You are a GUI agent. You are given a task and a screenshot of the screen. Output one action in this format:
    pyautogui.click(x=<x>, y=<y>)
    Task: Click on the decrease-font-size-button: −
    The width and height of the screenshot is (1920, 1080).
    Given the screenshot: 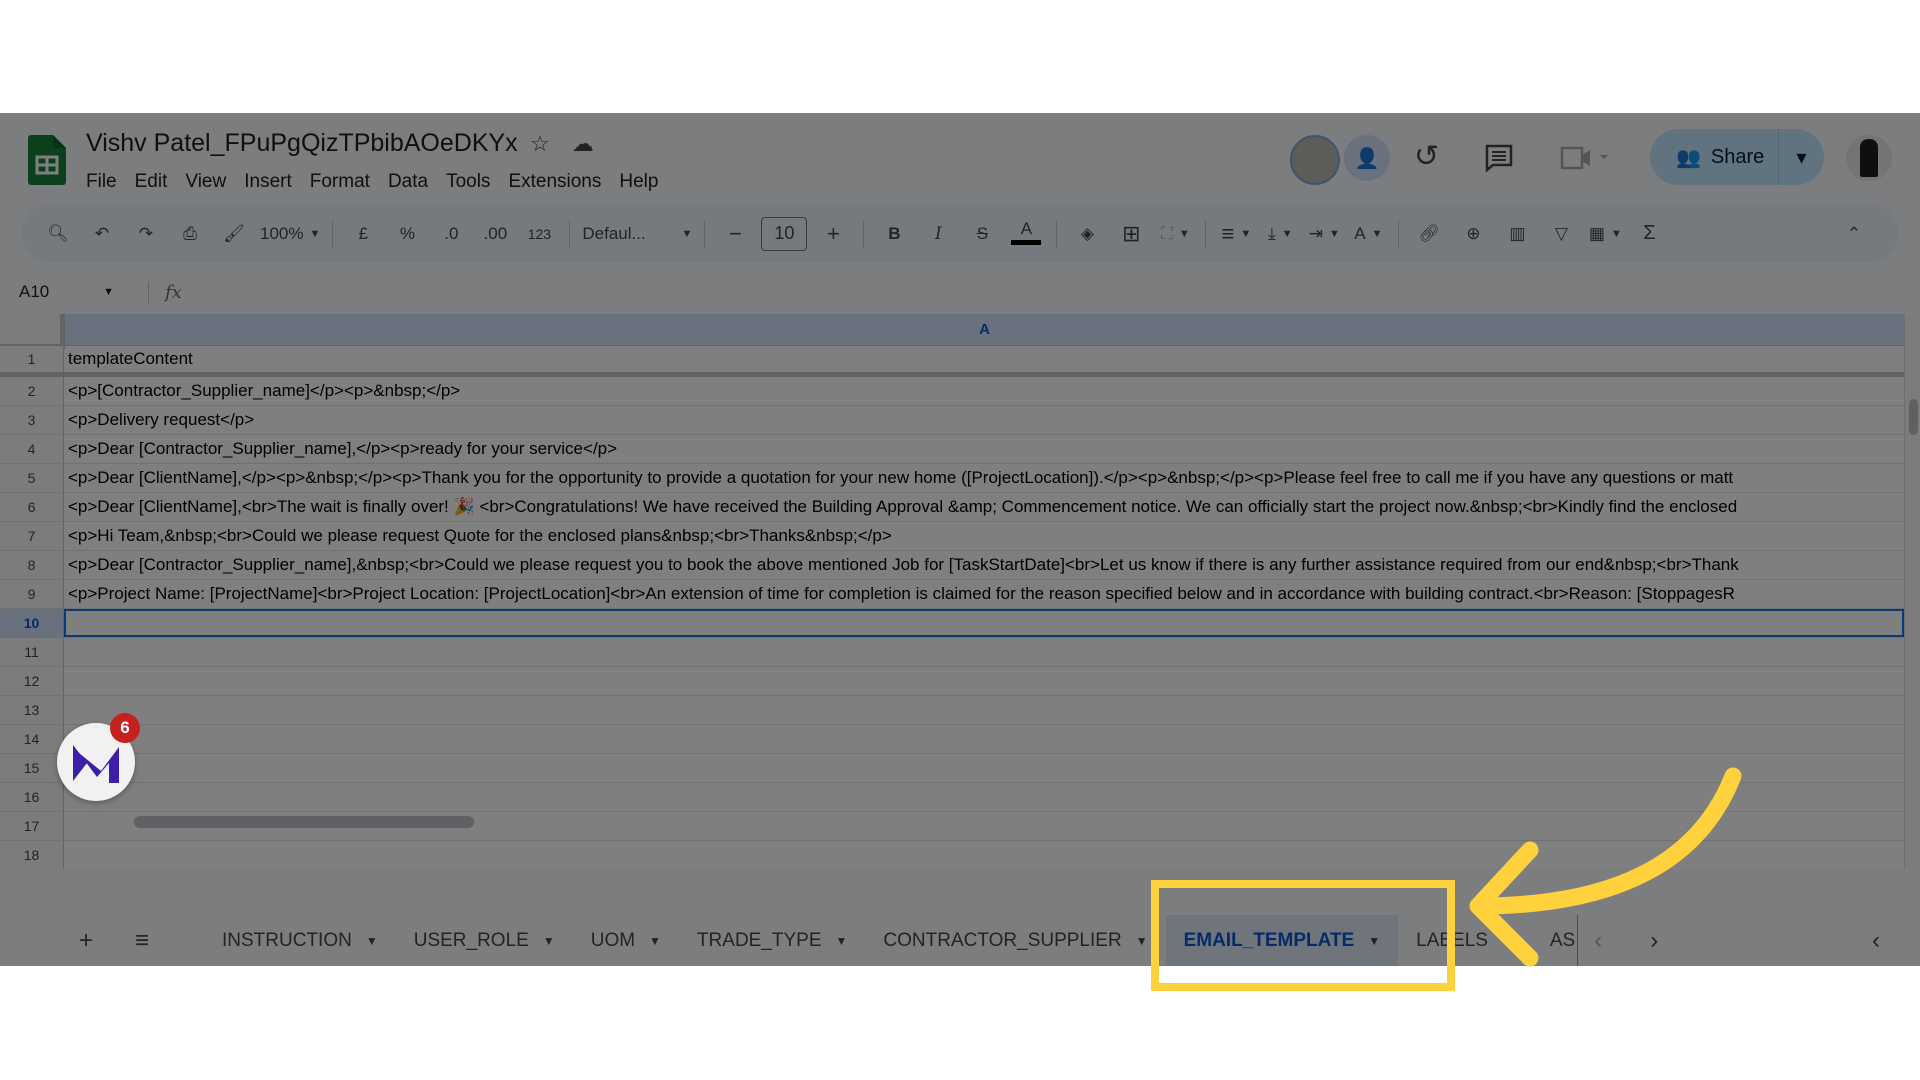 What is the action you would take?
    pyautogui.click(x=735, y=234)
    